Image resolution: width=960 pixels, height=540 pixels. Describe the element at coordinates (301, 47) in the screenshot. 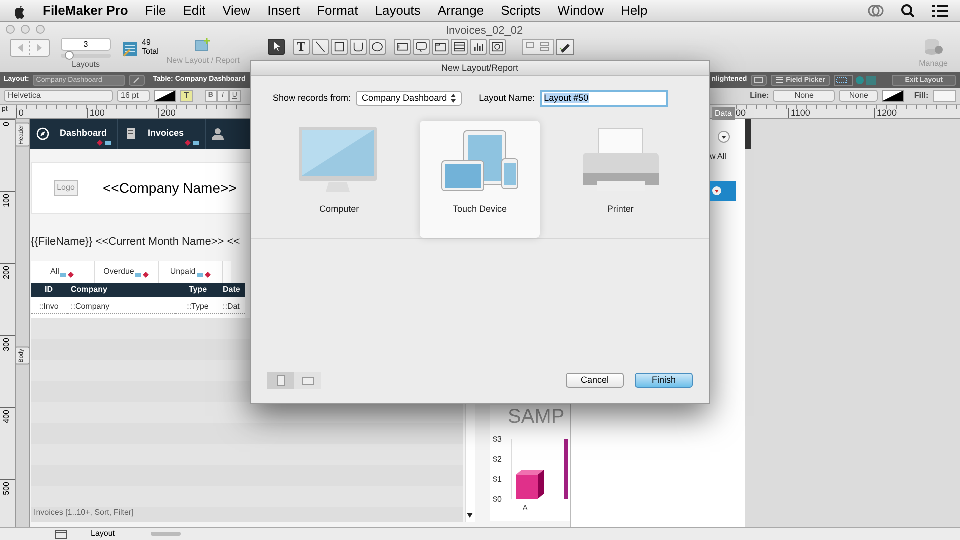

I see `text-tool: T` at that location.